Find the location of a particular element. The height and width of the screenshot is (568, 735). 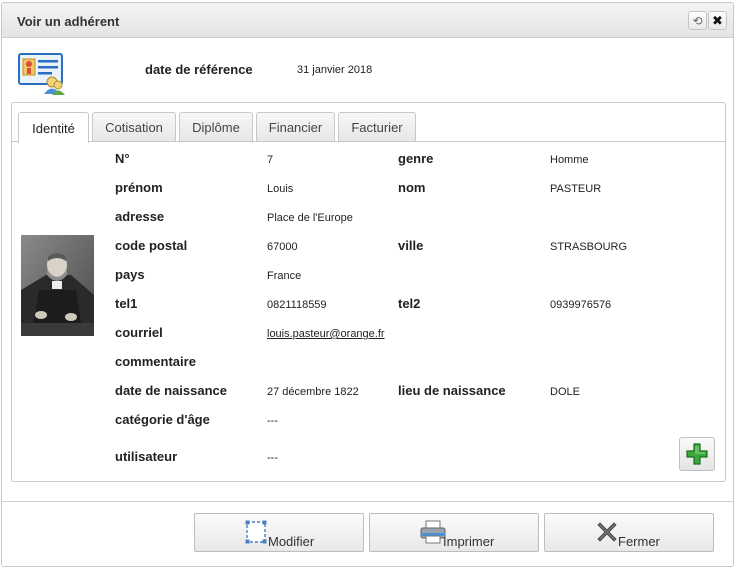

close-icon: ✖ is located at coordinates (717, 20).